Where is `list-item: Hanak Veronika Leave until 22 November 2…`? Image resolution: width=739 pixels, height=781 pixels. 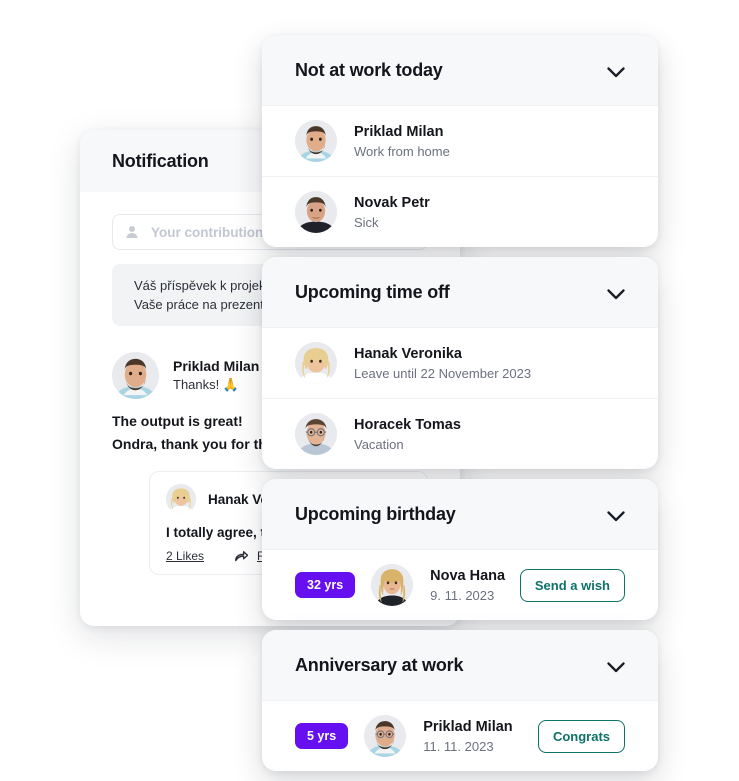 list-item: Hanak Veronika Leave until 22 November 2… is located at coordinates (460, 362).